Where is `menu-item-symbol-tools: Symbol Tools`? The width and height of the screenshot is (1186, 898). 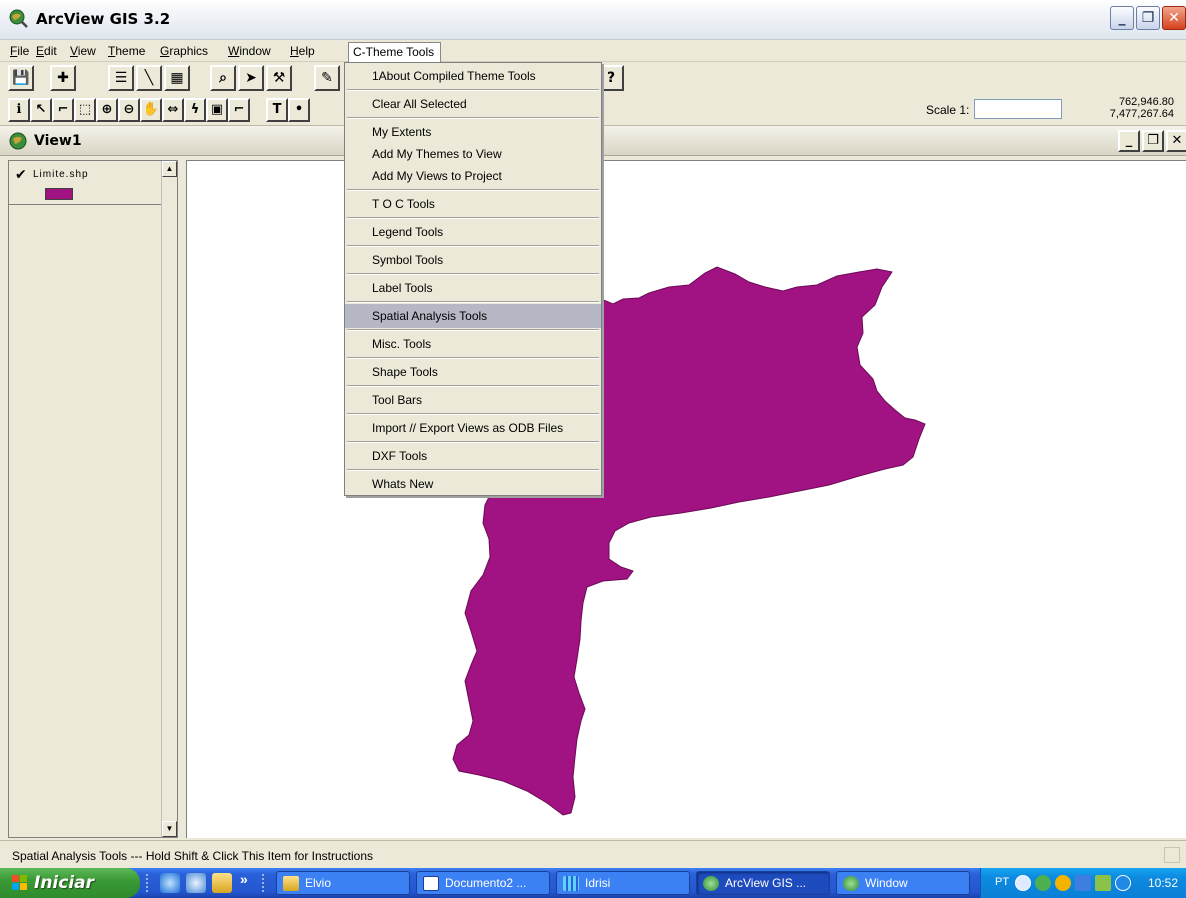
menu-item-symbol-tools: Symbol Tools is located at coordinates (473, 263).